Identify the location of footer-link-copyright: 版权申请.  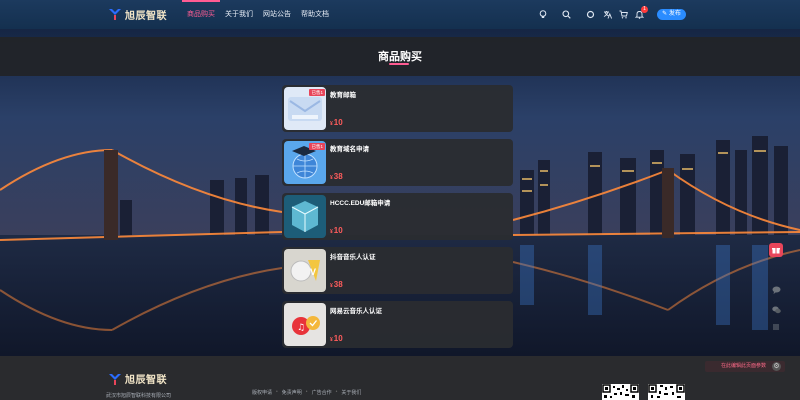
(262, 392).